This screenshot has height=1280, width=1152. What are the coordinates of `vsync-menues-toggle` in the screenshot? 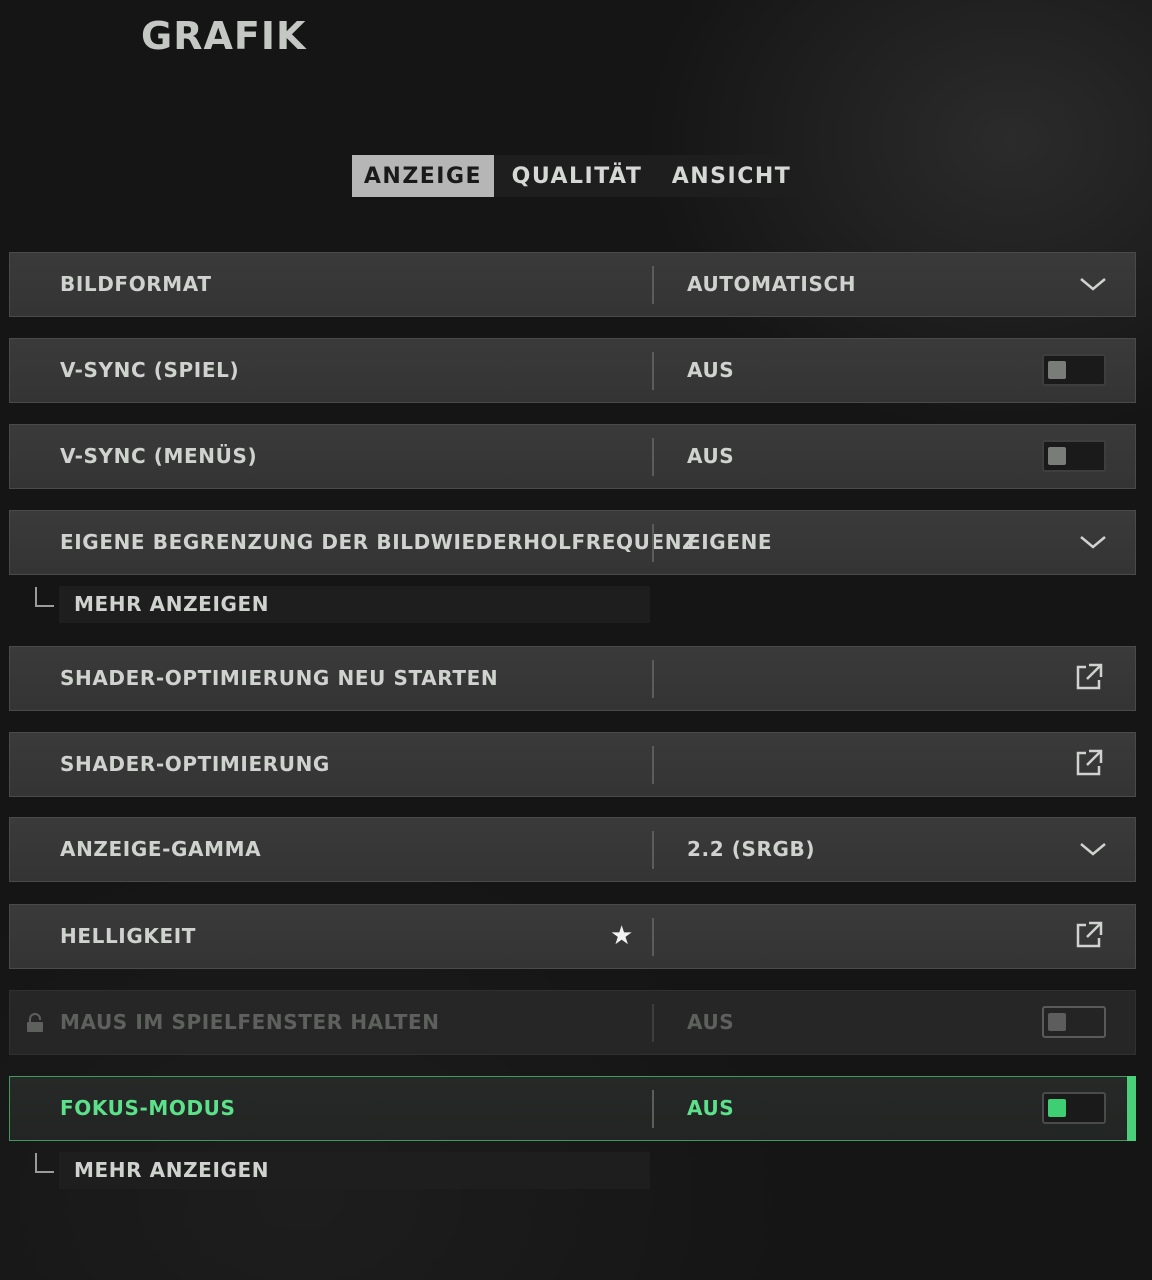 It's located at (1074, 456).